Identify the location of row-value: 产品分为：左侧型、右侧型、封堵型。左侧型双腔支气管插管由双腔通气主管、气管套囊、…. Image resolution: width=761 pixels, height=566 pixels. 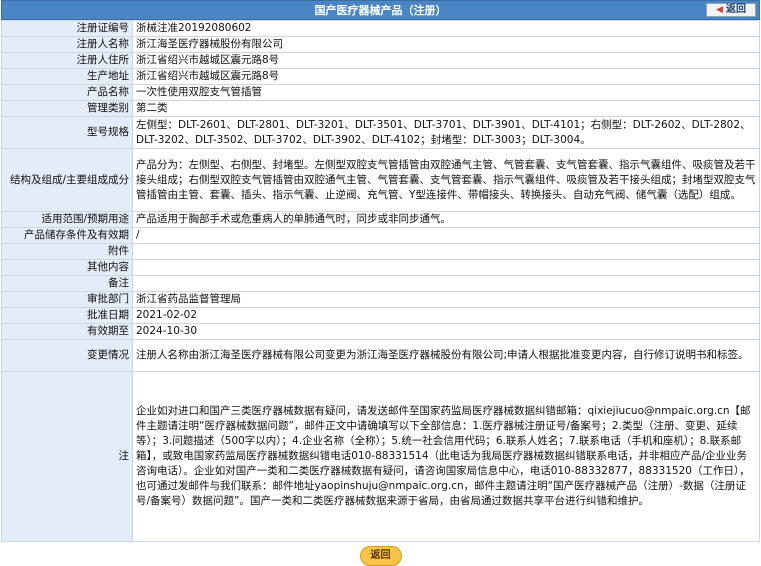
(446, 180).